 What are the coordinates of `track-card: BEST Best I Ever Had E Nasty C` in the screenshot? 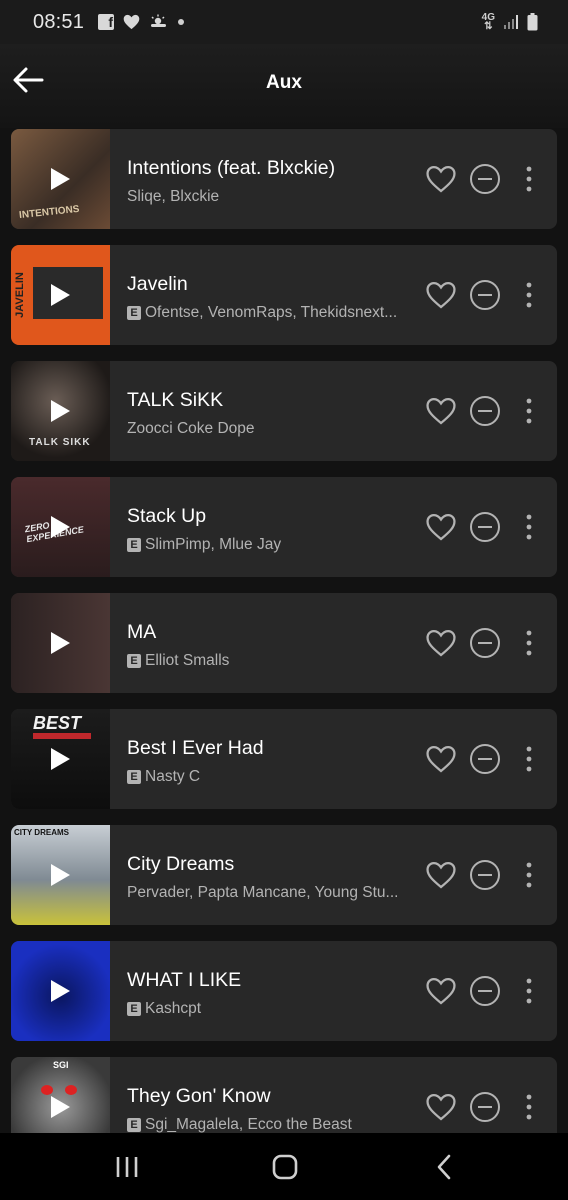 It's located at (284, 759).